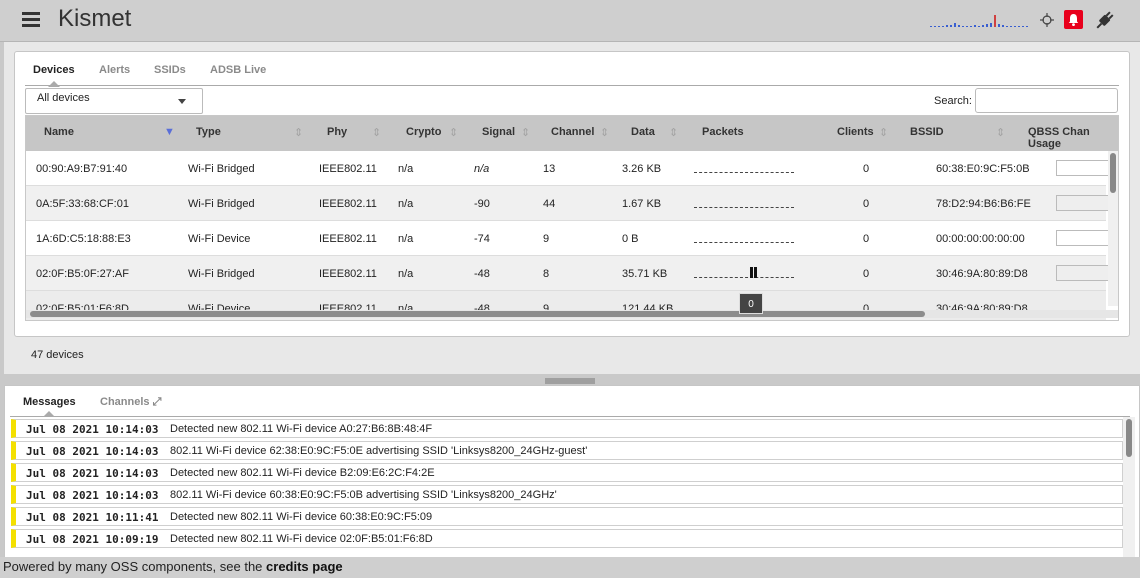  I want to click on sort-descending-icon: ▼, so click(169, 132).